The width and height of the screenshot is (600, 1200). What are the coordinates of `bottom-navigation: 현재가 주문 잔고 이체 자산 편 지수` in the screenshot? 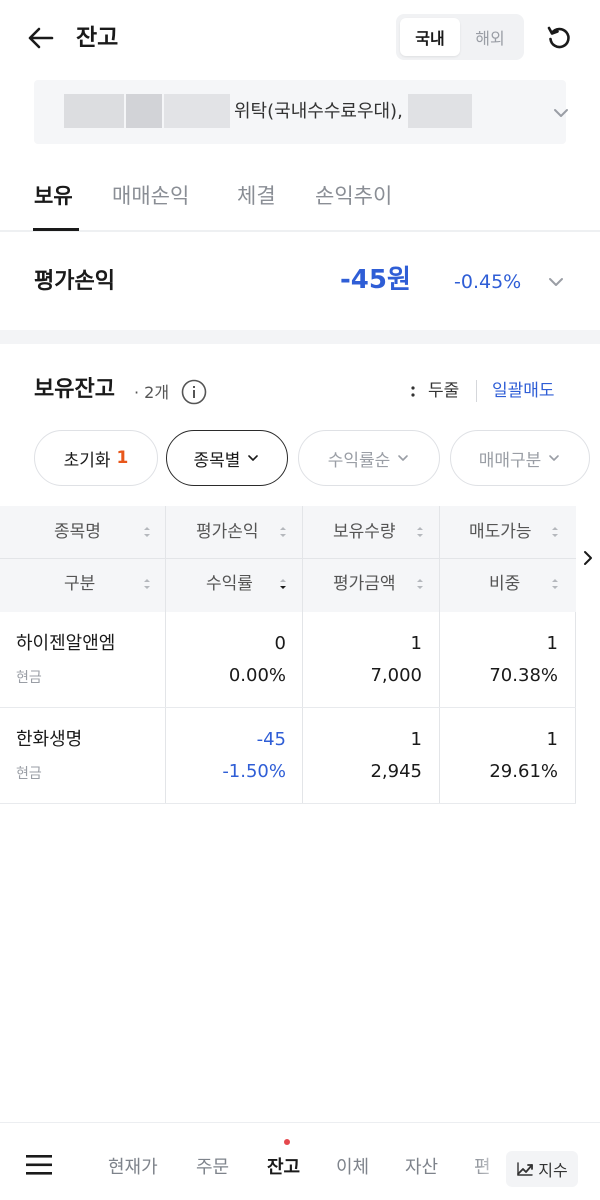 It's located at (300, 1161).